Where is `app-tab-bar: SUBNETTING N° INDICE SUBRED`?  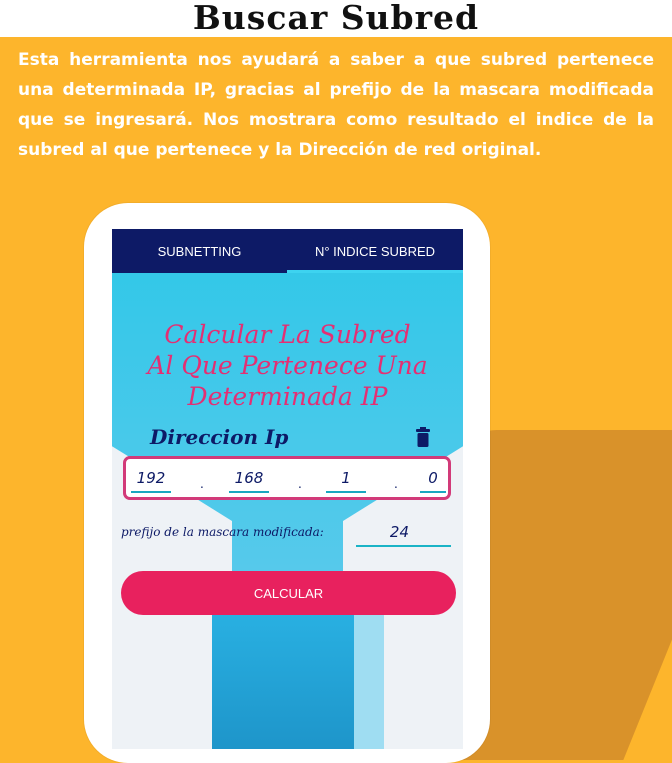
app-tab-bar: SUBNETTING N° INDICE SUBRED is located at coordinates (287, 251).